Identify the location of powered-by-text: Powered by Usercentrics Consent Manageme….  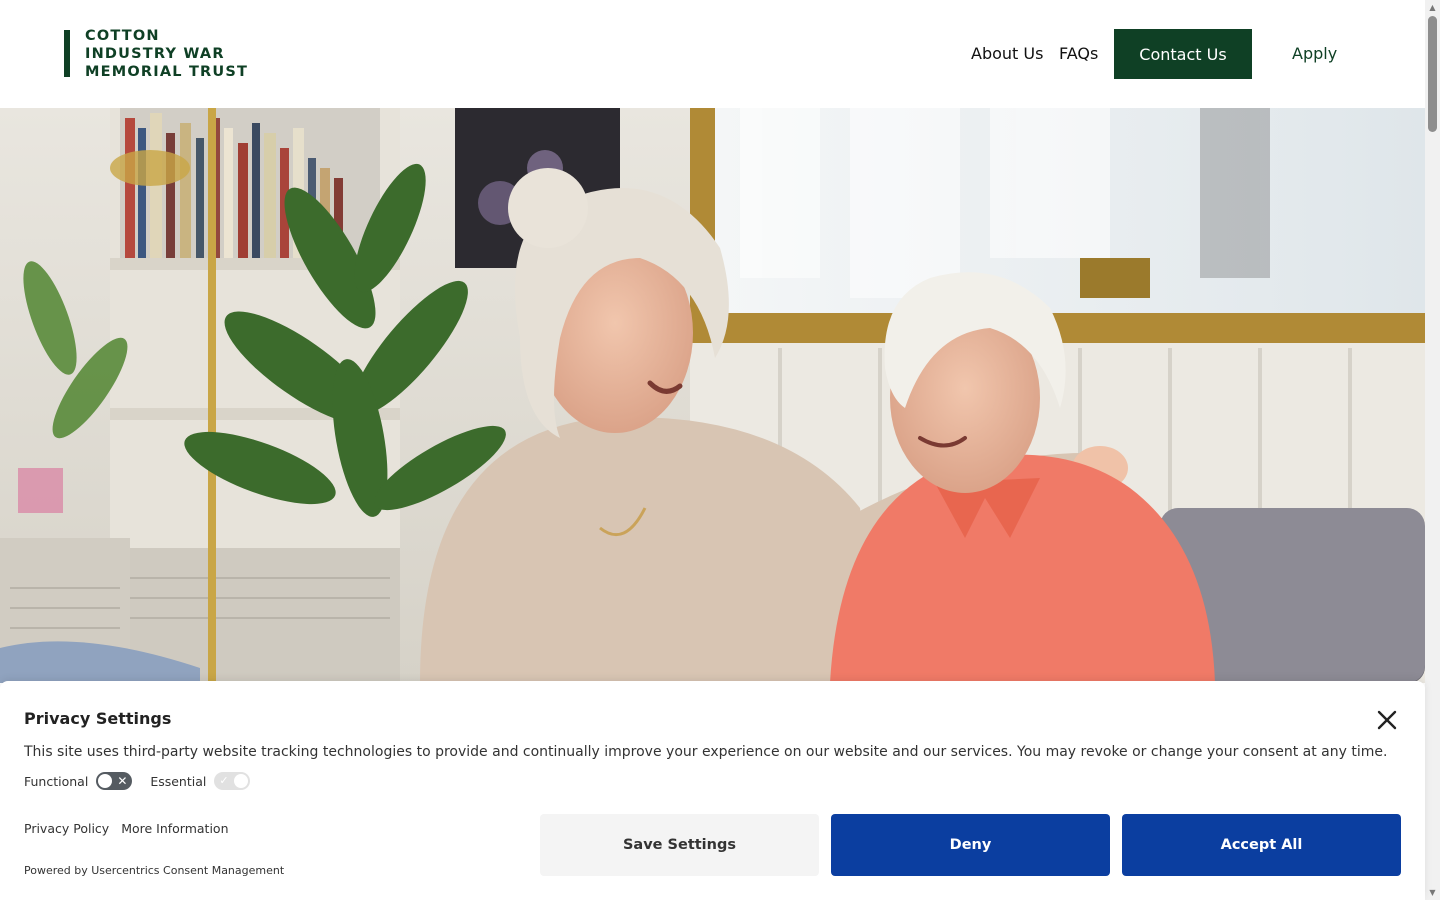
(154, 870).